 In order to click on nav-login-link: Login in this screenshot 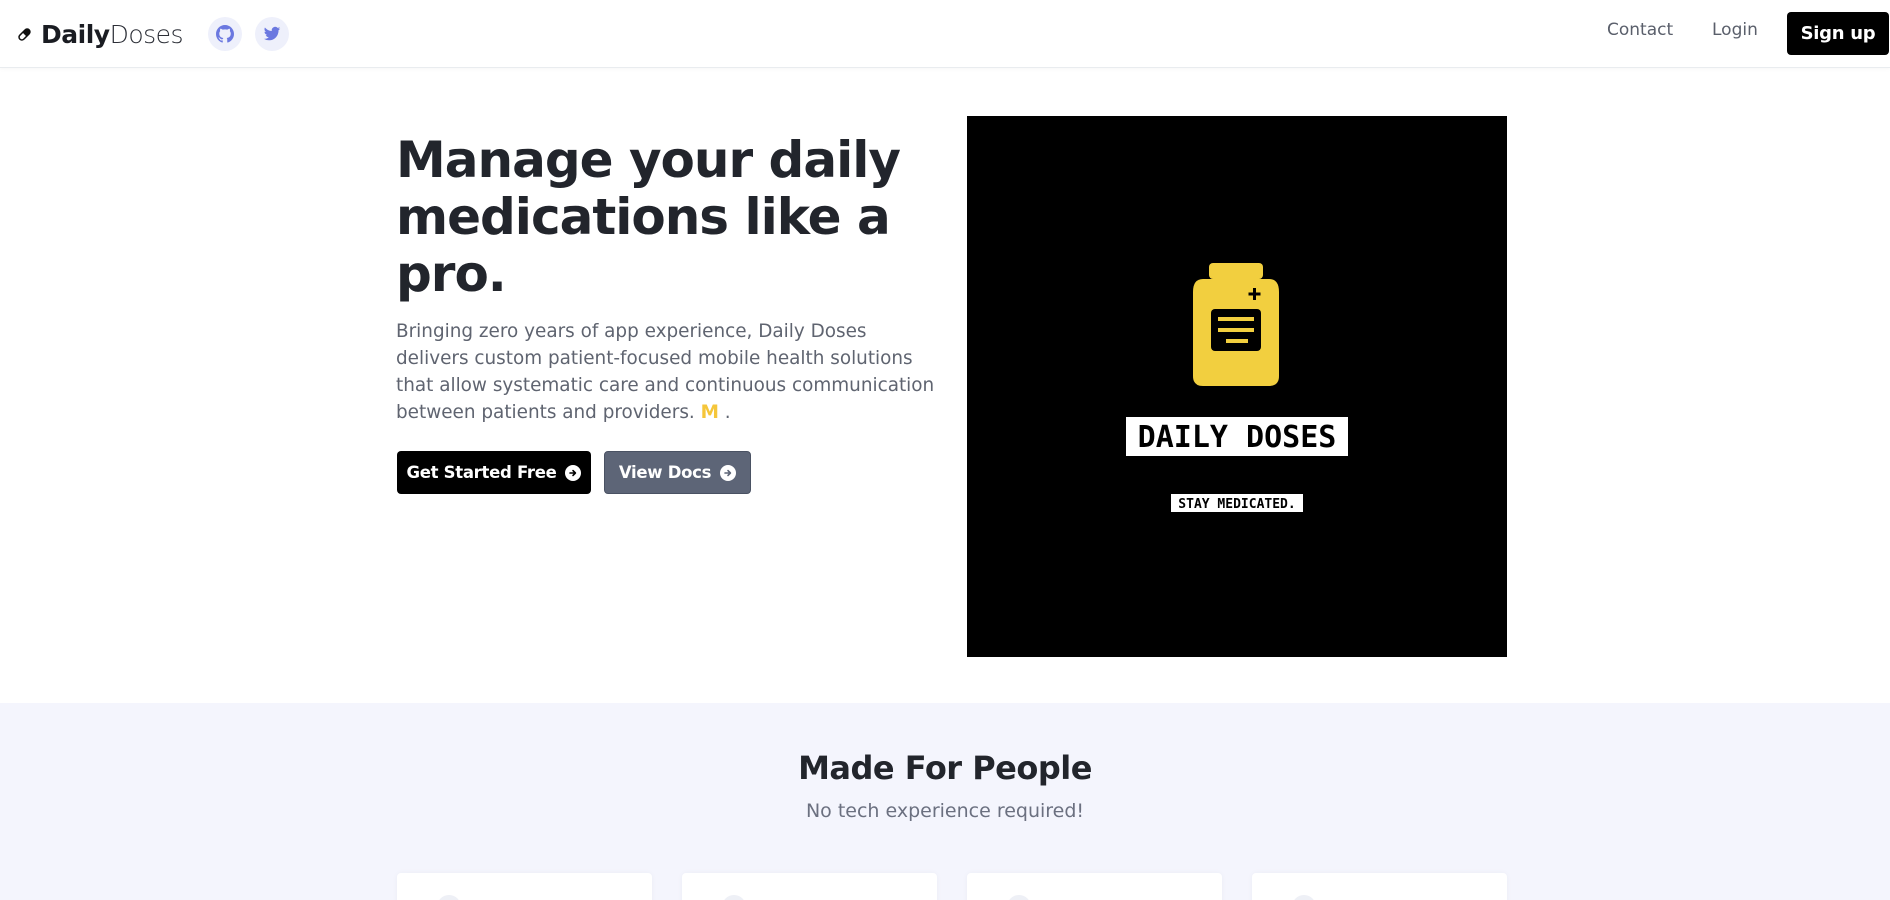, I will do `click(1735, 30)`.